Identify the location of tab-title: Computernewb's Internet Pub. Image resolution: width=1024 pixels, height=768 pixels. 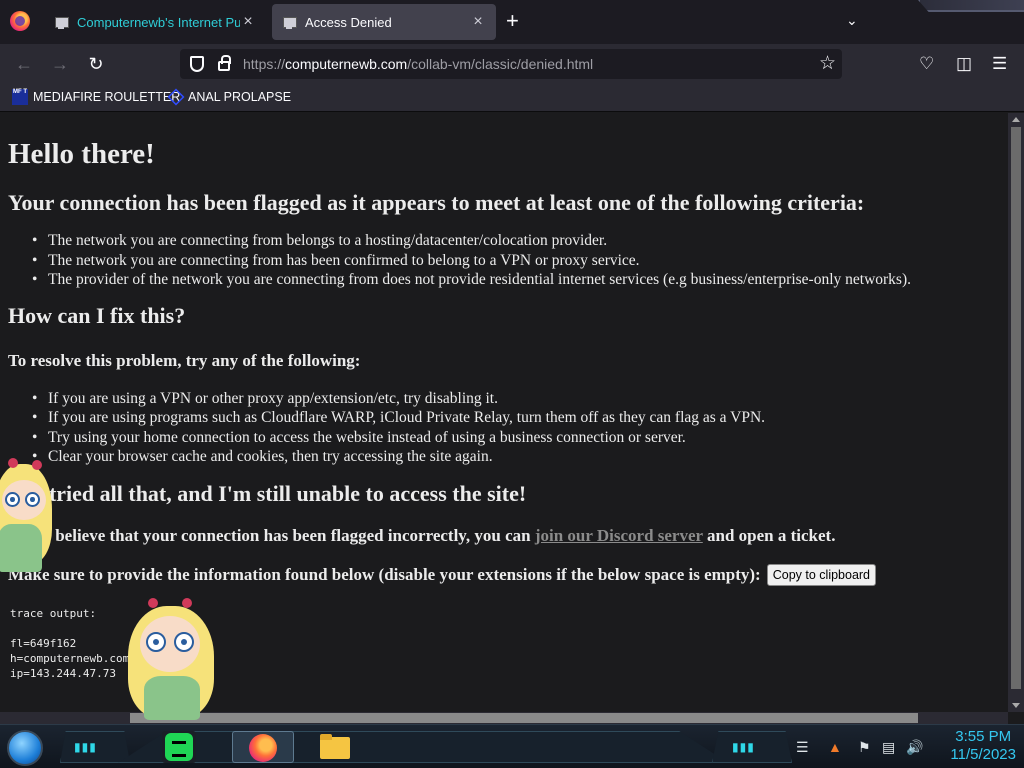
(158, 22).